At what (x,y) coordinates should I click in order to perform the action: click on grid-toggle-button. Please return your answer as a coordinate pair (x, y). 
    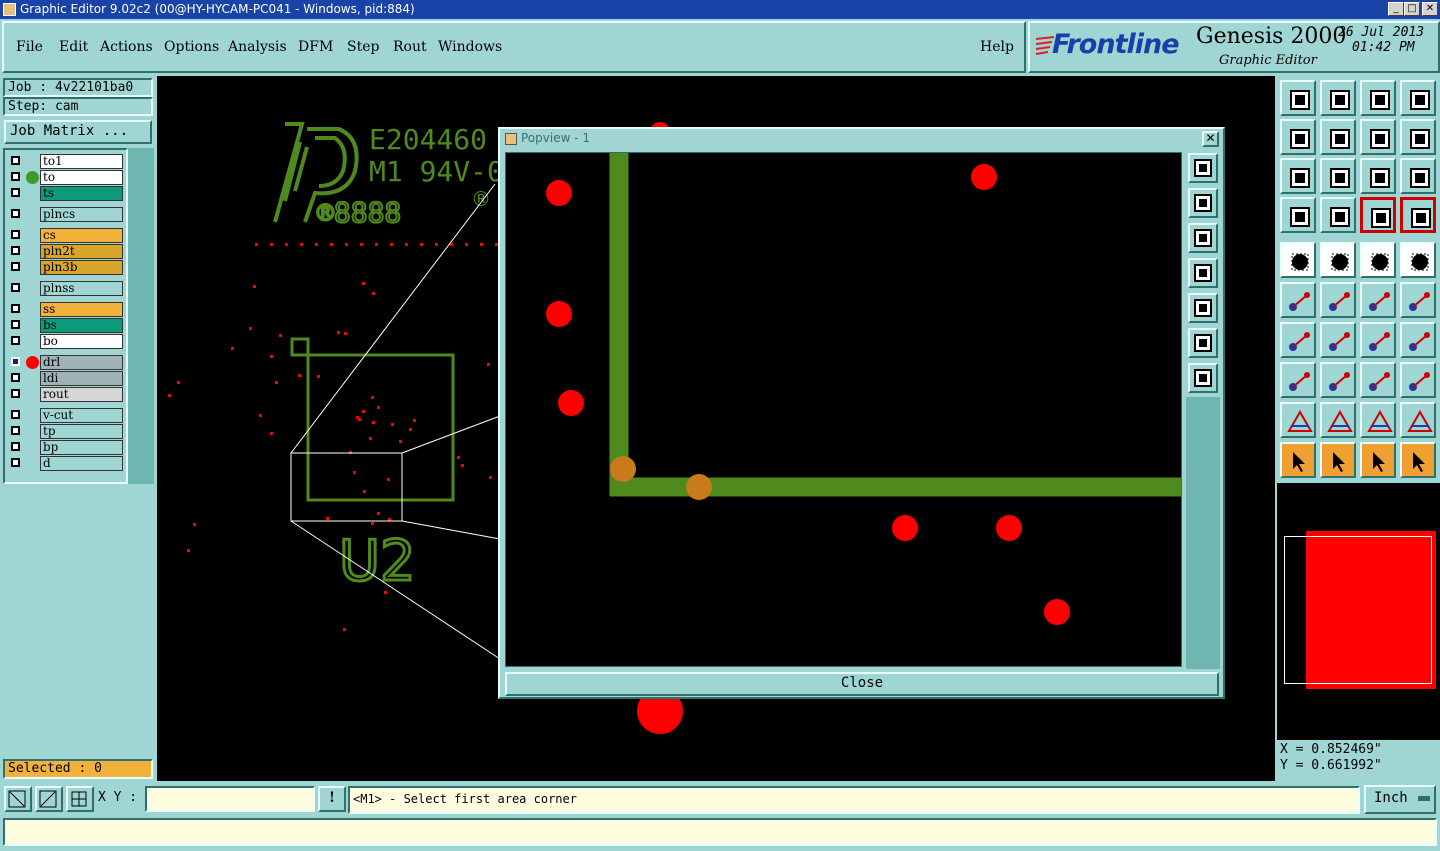
    Looking at the image, I should click on (1338, 215).